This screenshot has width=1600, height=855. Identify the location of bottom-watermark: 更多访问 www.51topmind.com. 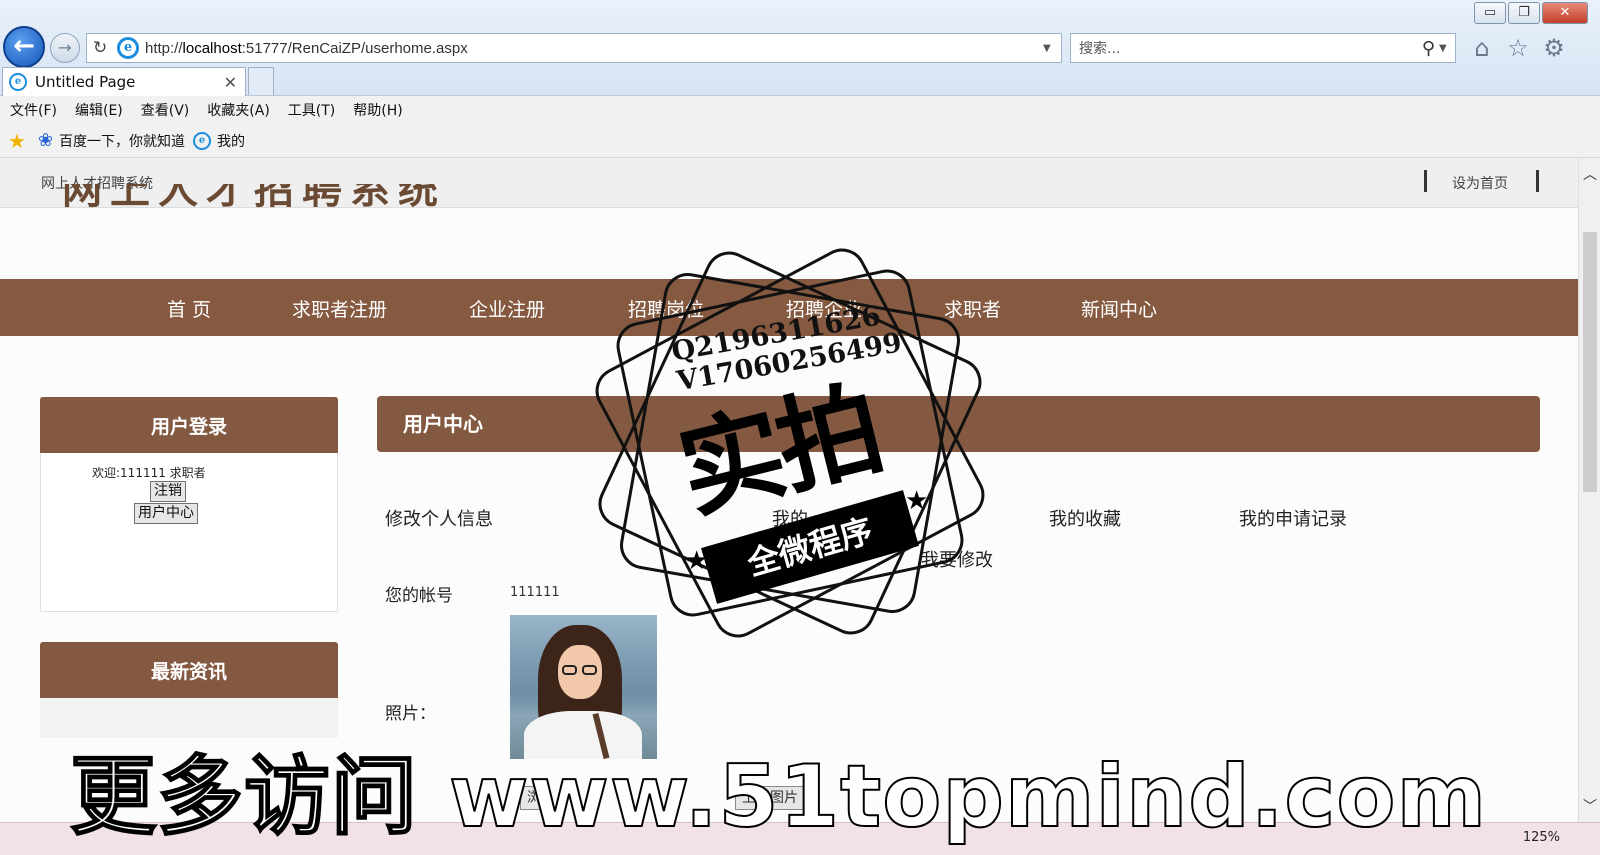
(778, 797).